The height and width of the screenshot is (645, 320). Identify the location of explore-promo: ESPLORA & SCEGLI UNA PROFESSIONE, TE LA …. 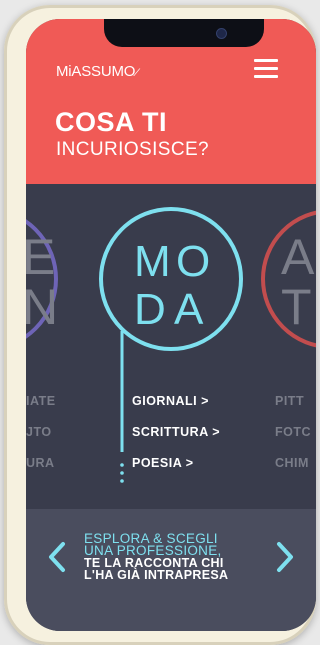
(174, 557).